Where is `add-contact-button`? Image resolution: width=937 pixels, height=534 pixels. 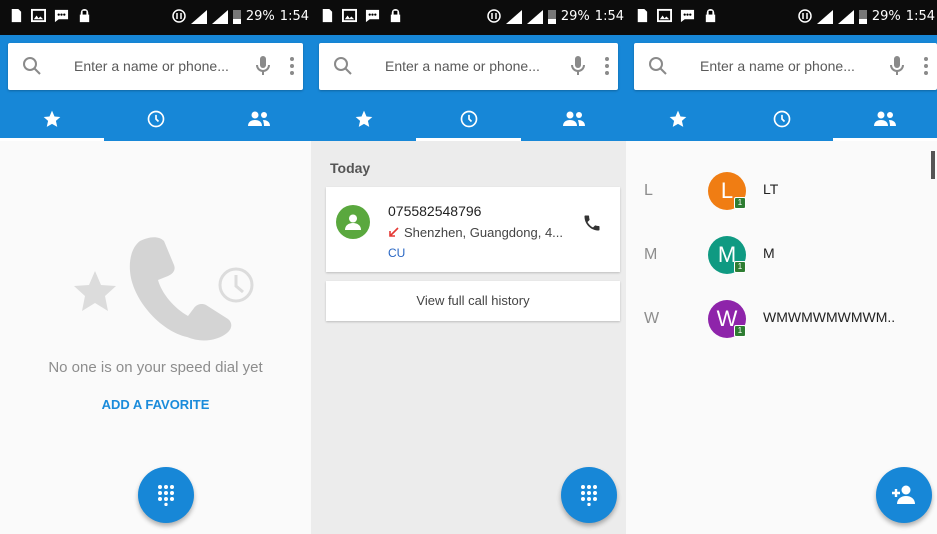 add-contact-button is located at coordinates (904, 495).